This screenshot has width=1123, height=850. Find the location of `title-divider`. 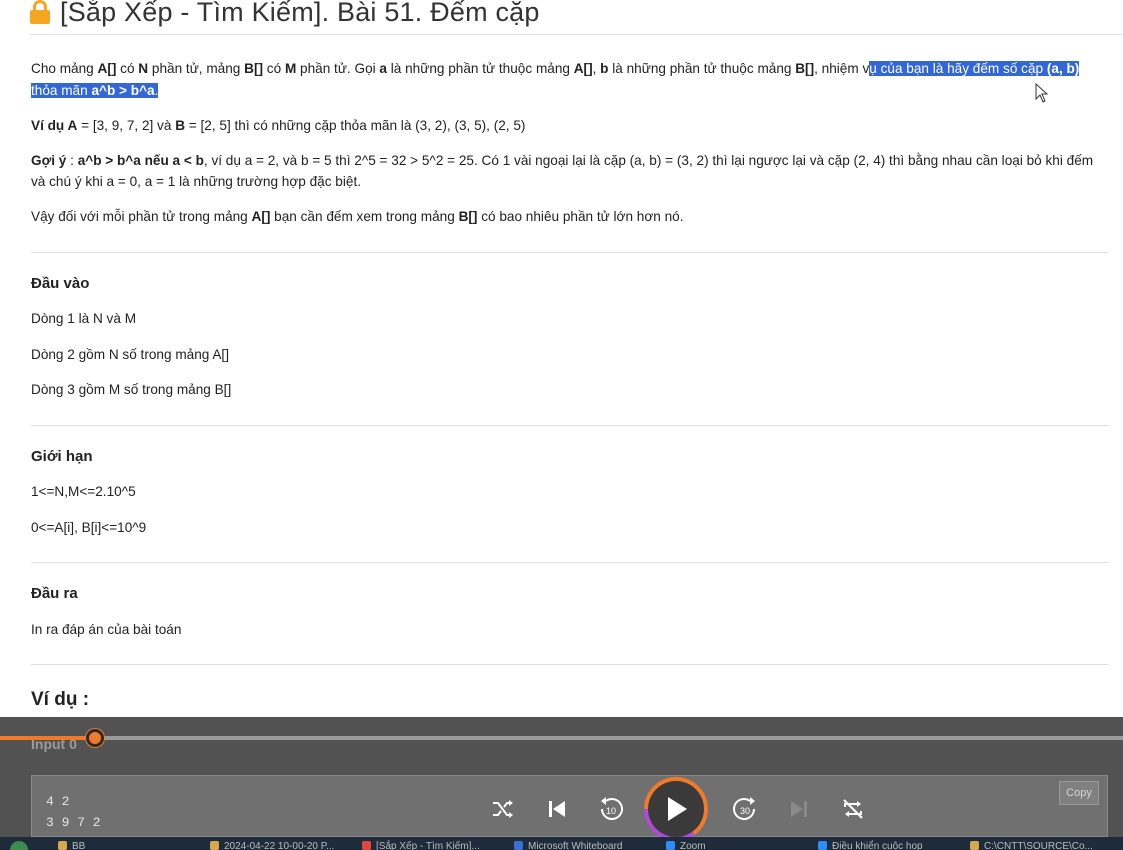

title-divider is located at coordinates (576, 34).